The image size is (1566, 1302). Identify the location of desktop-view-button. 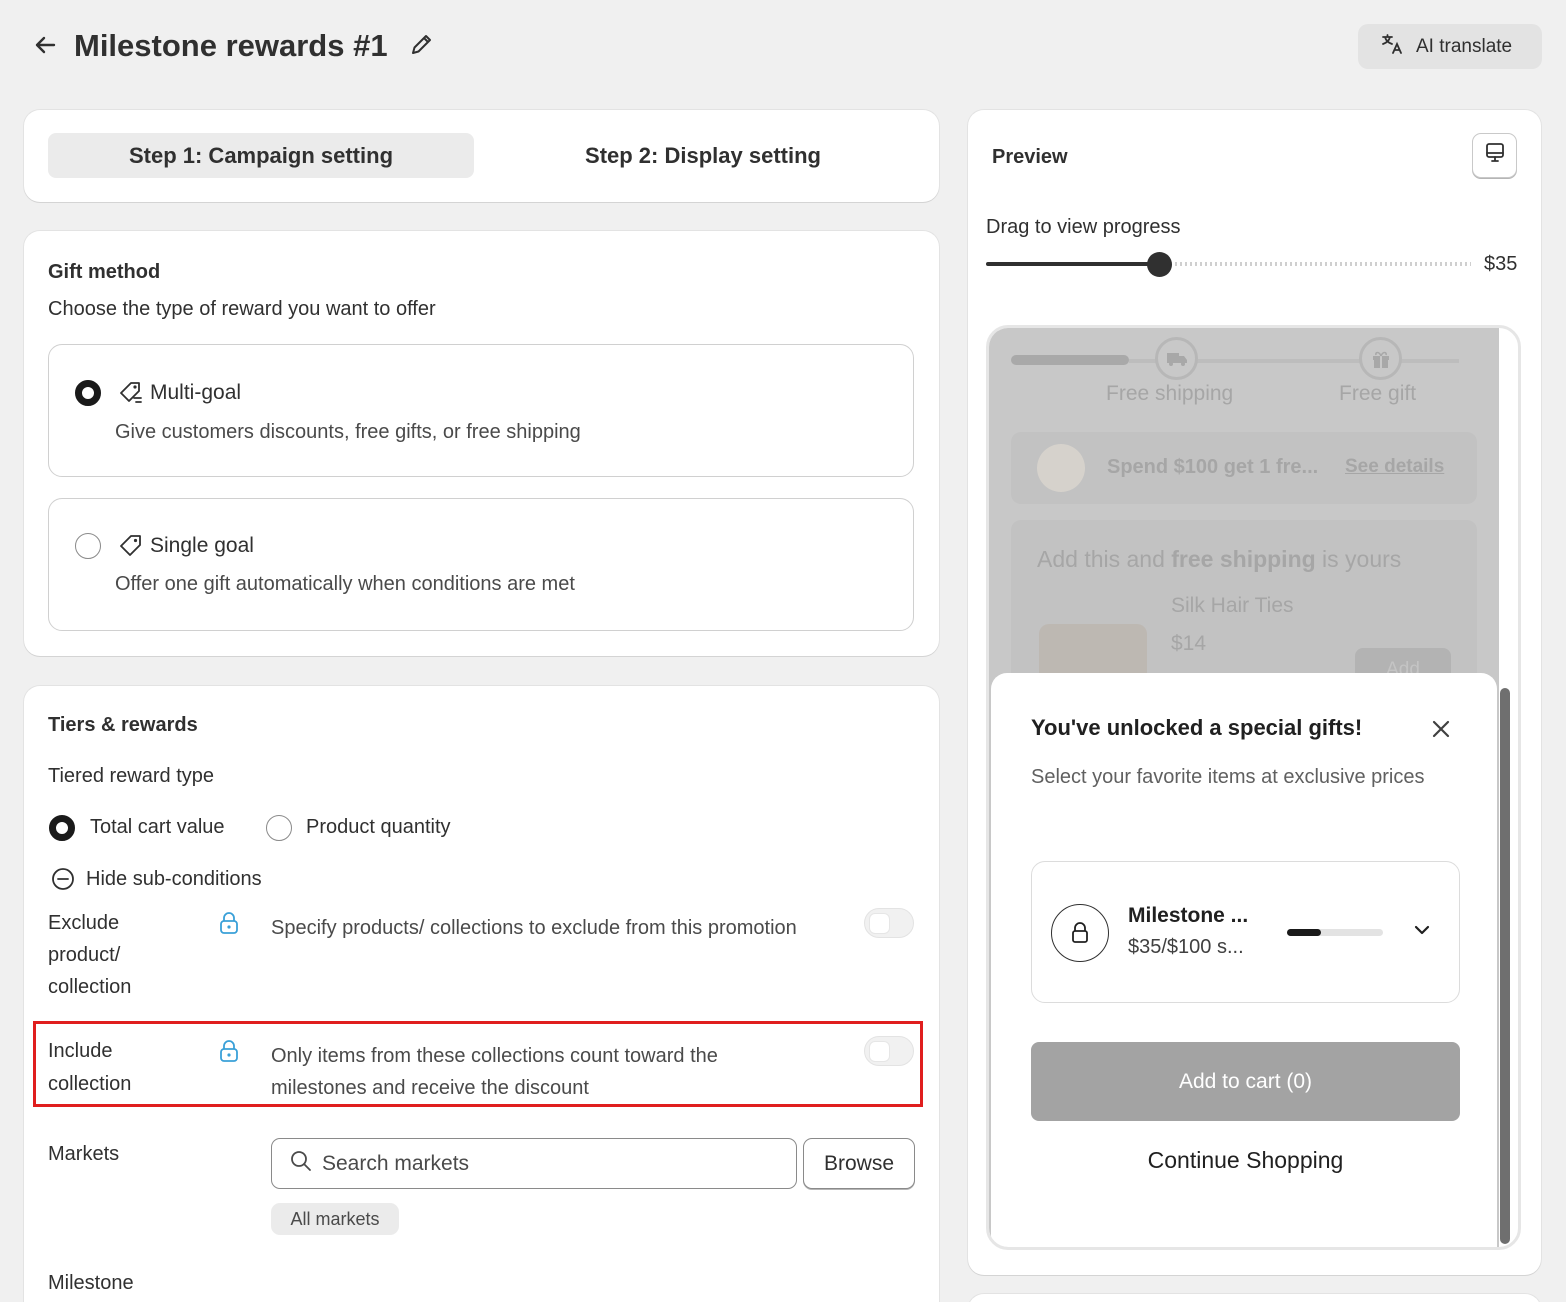
(1494, 155).